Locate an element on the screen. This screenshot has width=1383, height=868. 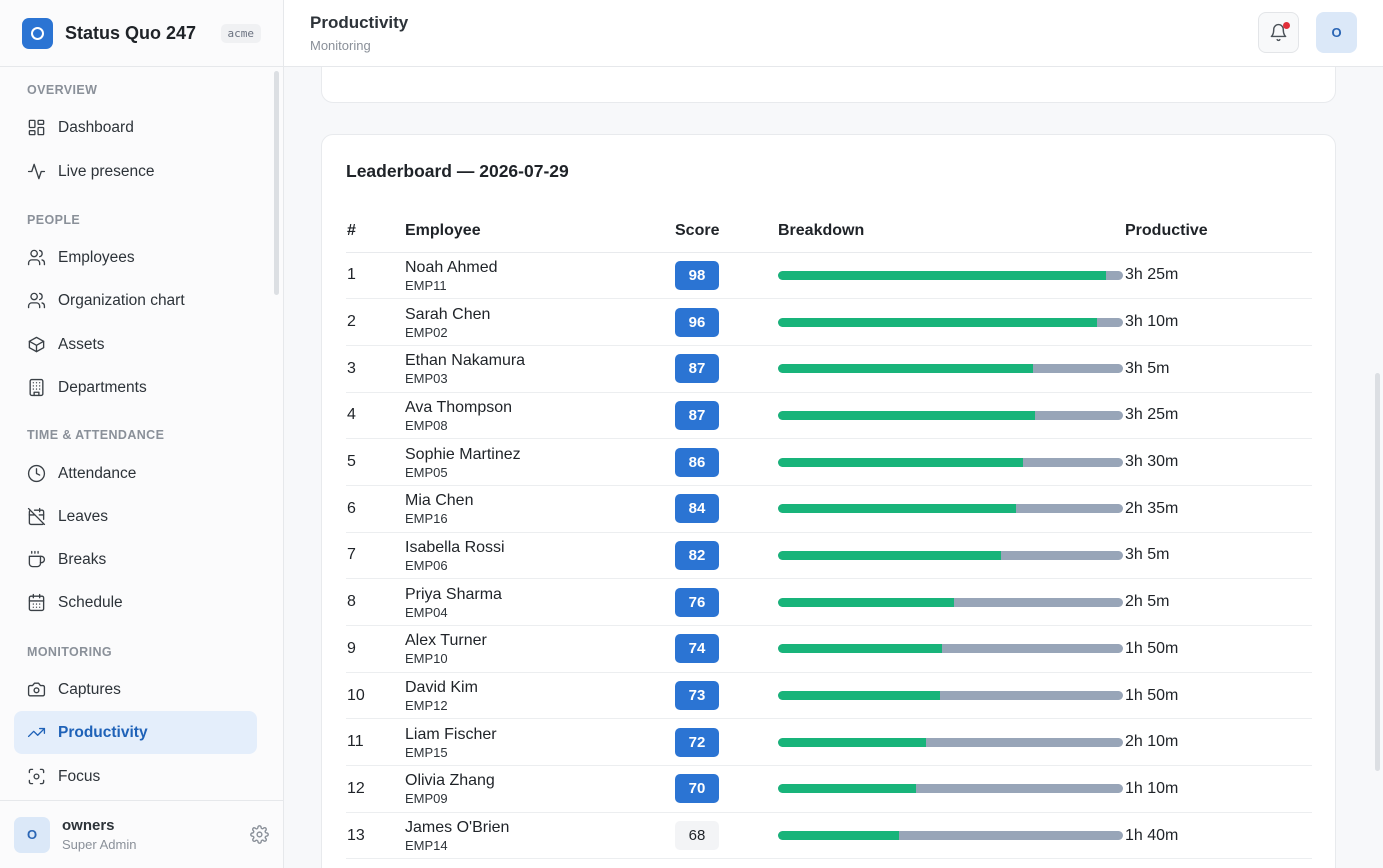
table-row: 6 Mia Chen EMP16 84 2h 35m is located at coordinates (829, 509).